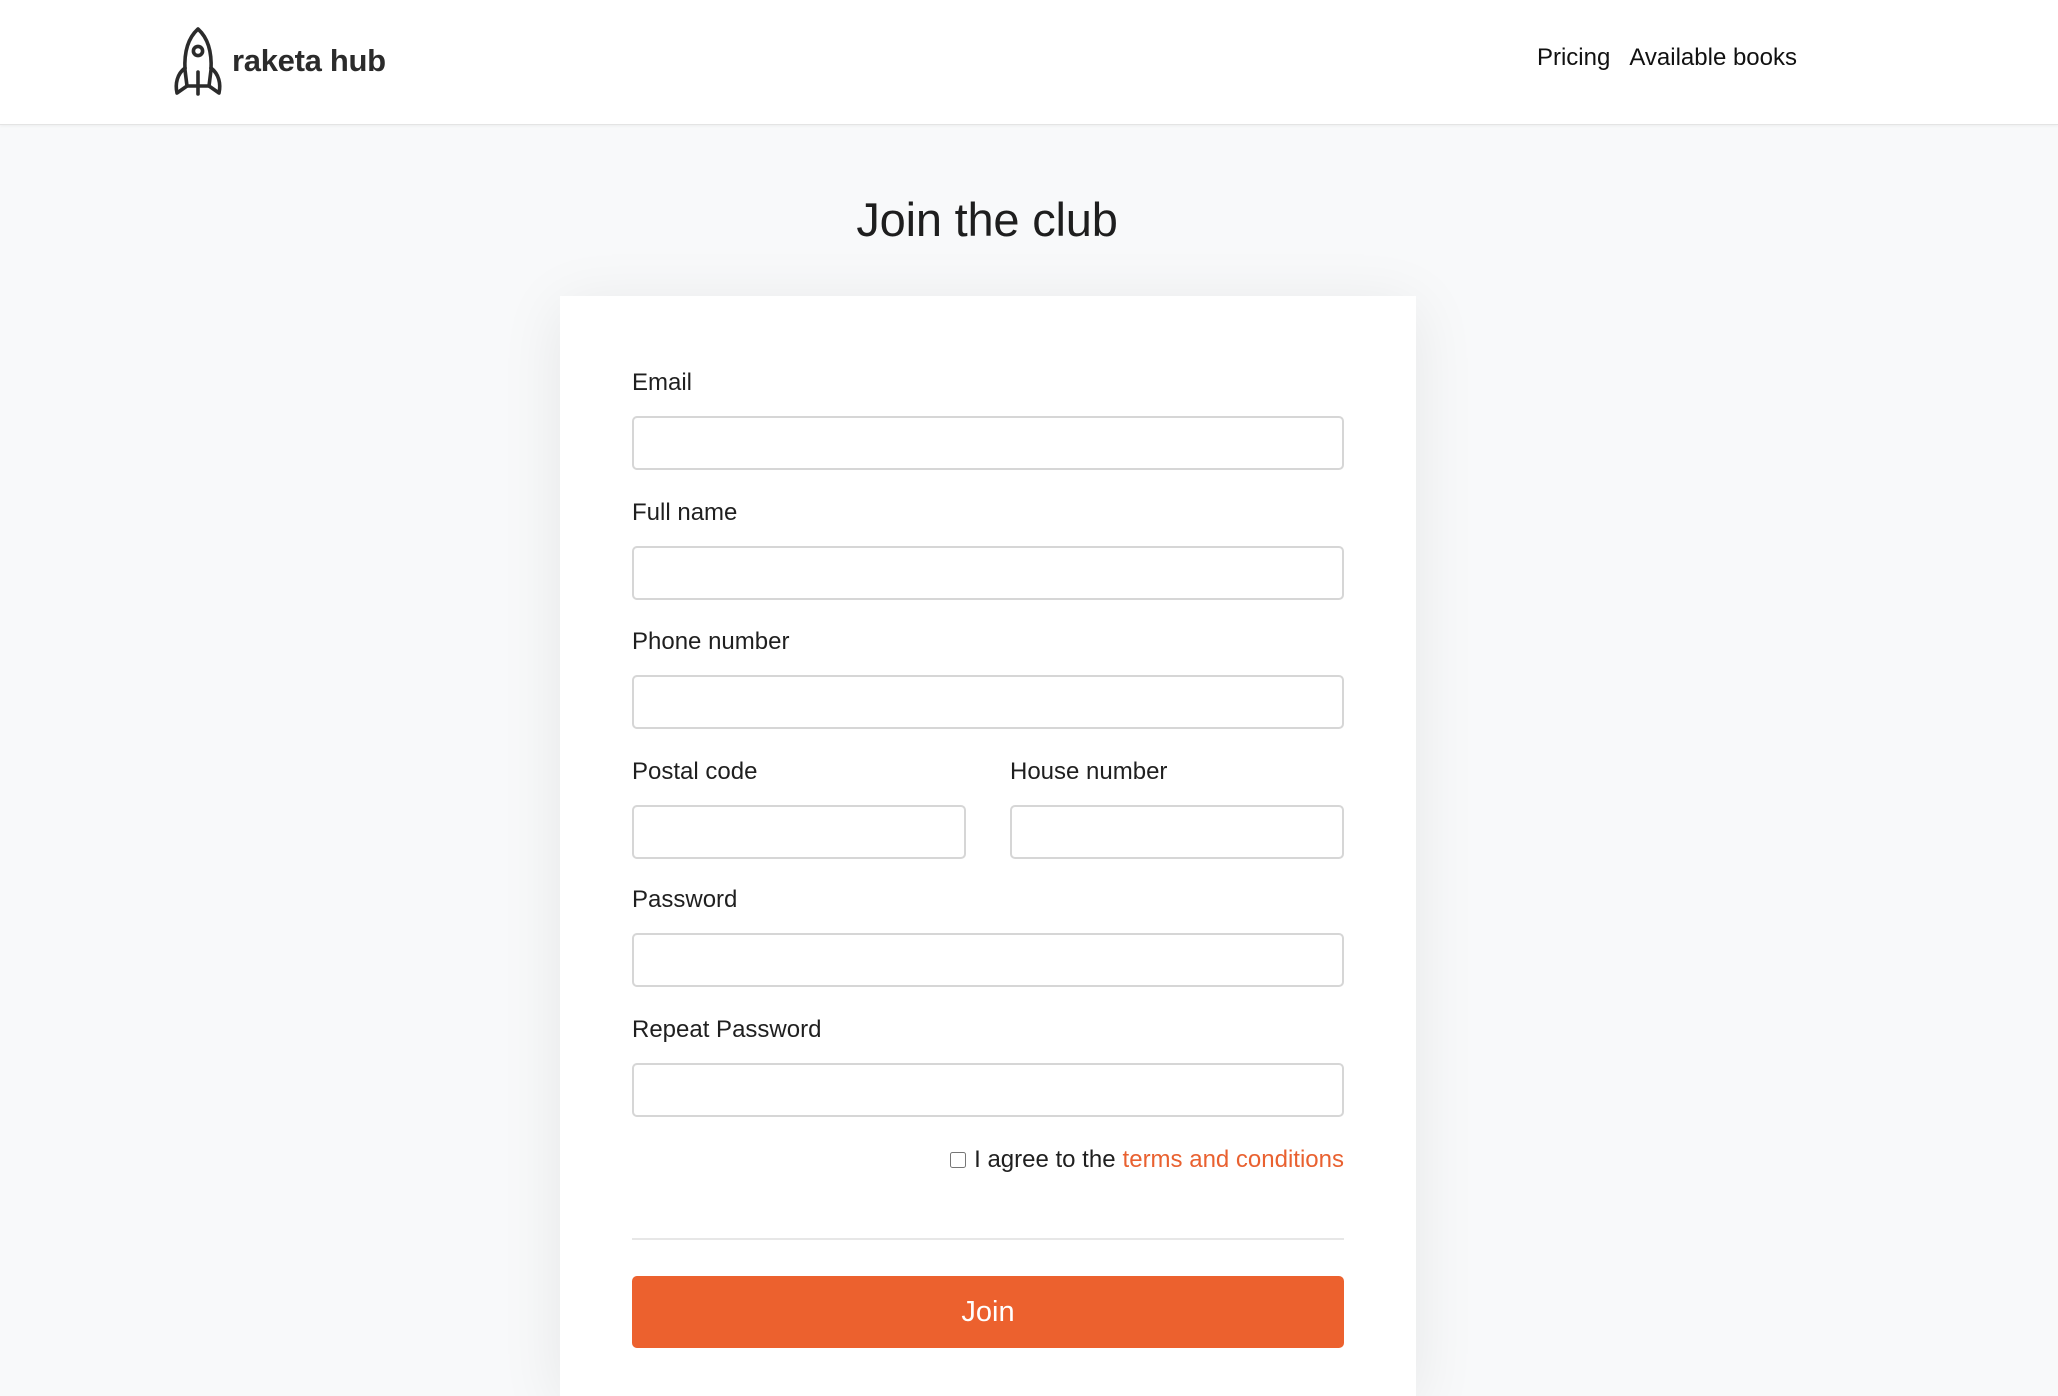 The image size is (2058, 1396). I want to click on password-label: Password, so click(685, 899).